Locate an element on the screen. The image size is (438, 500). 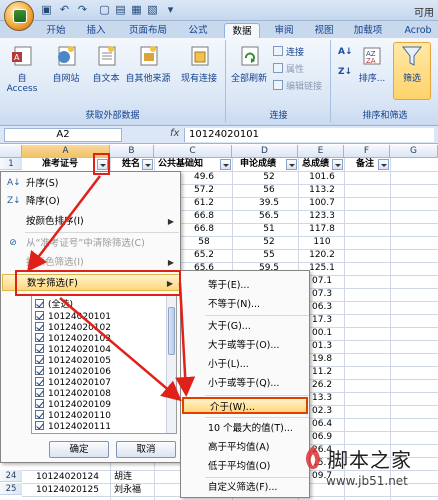
watermark: 脚本之家 www.jb51.net is located at coordinates (369, 471).